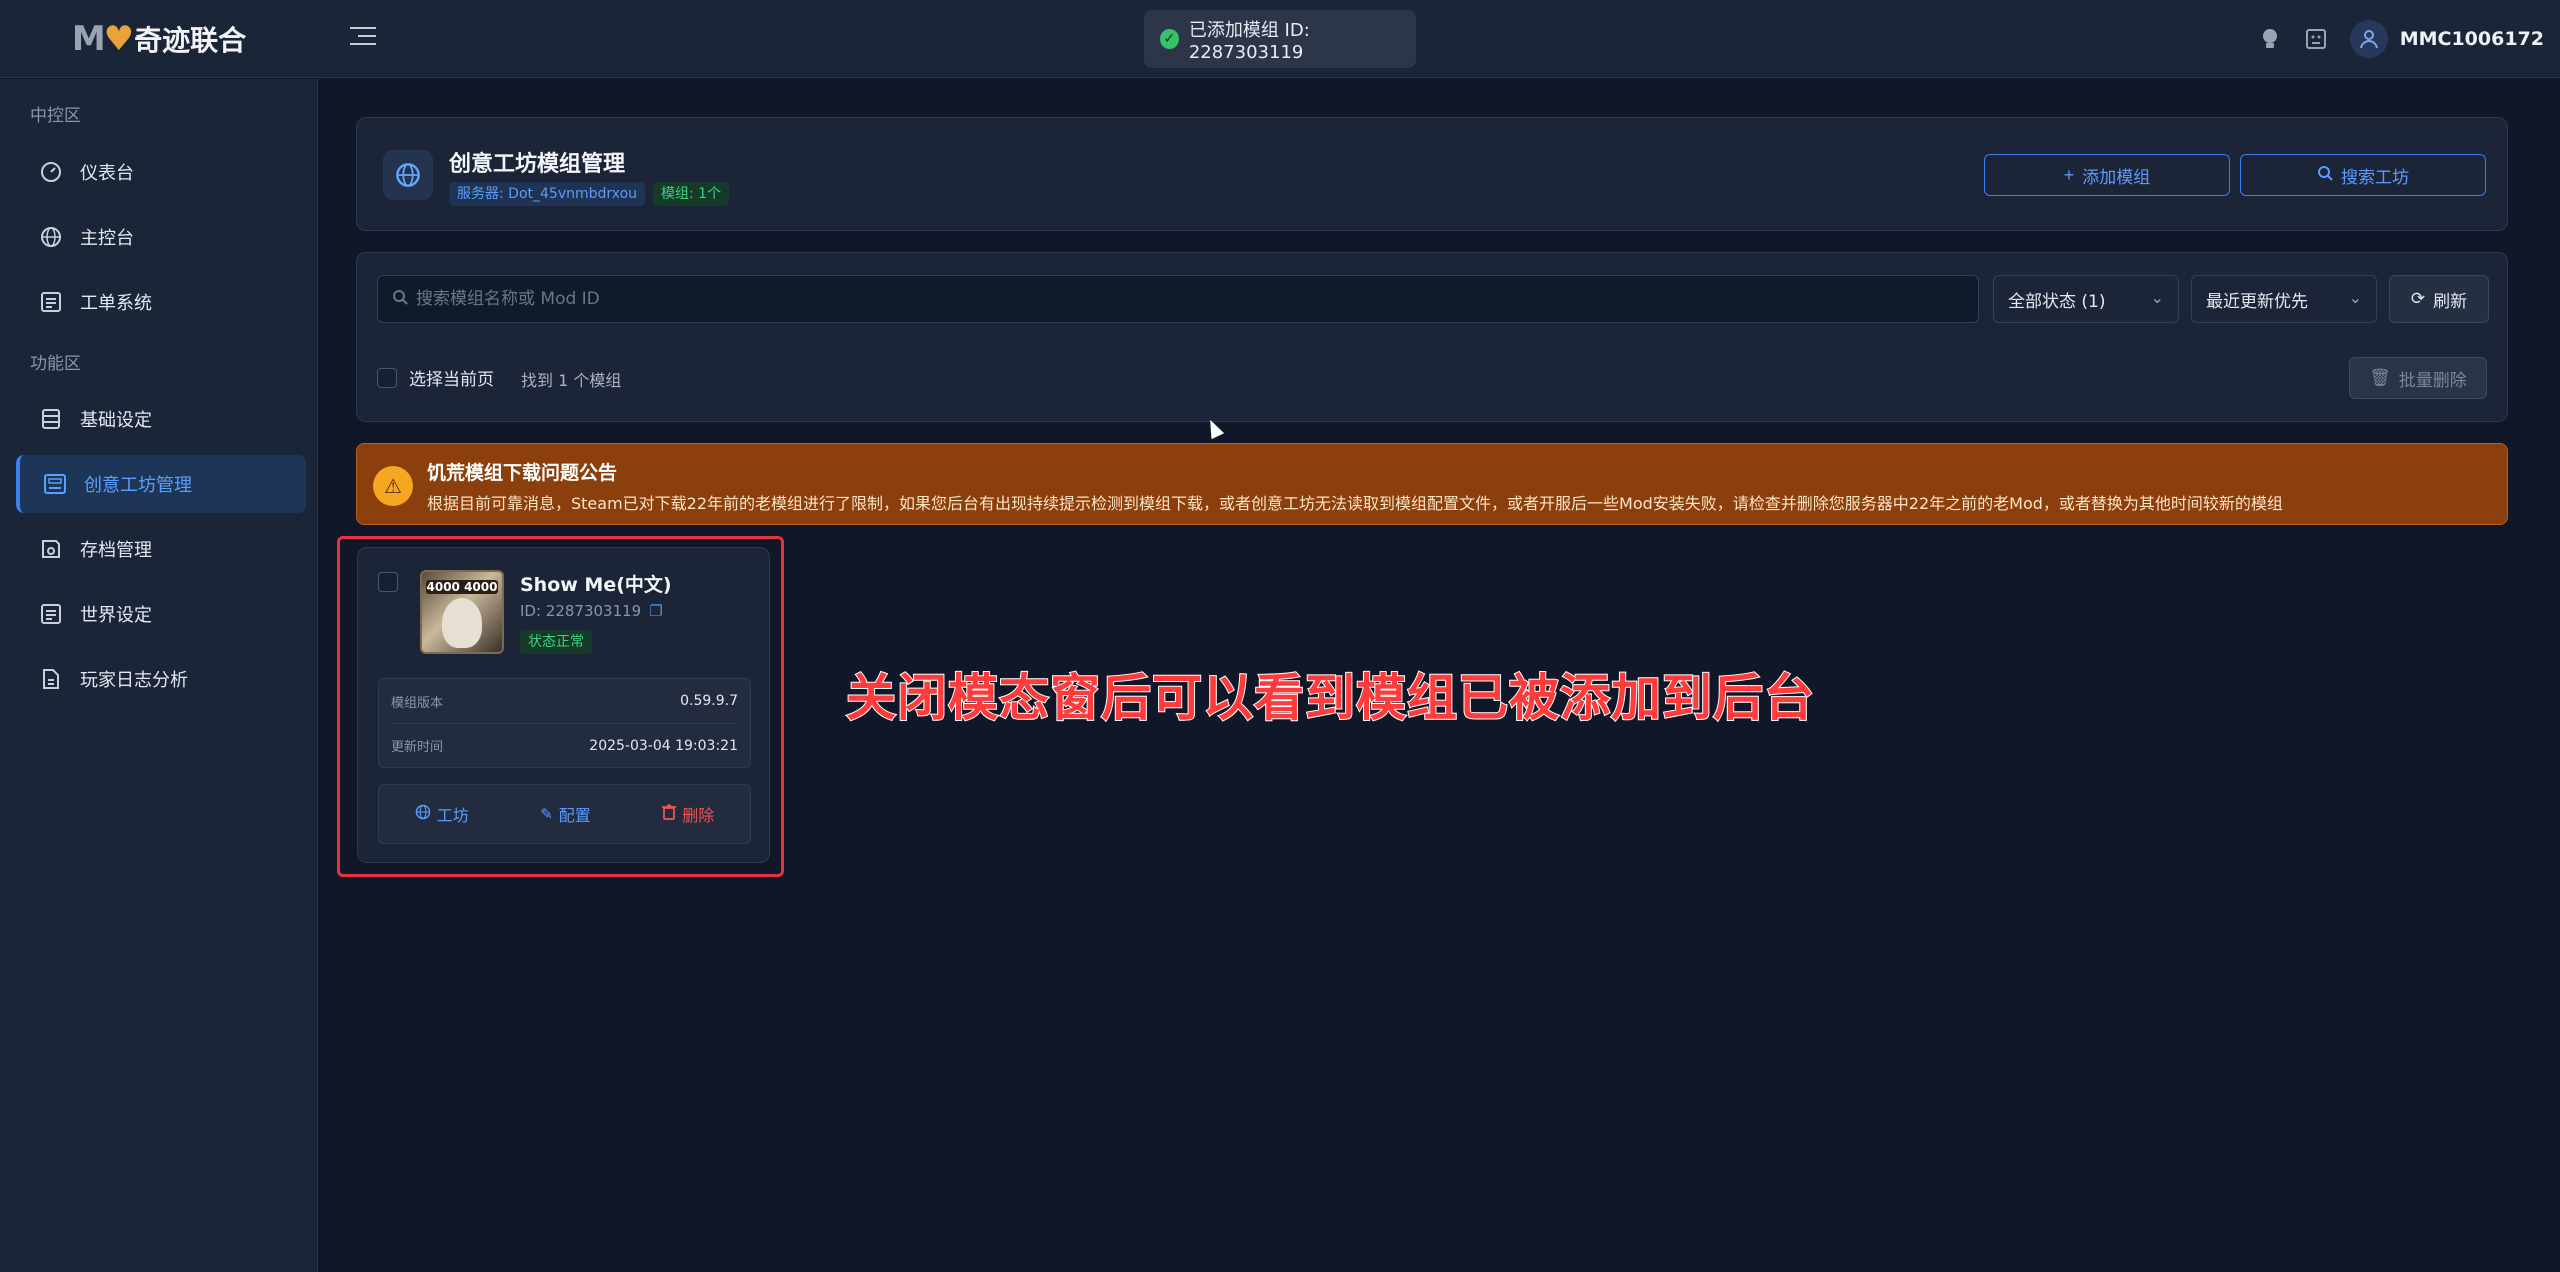 The height and width of the screenshot is (1272, 2560). I want to click on server-badge: 服务器: Dot_45vnmbdrxou, so click(547, 194).